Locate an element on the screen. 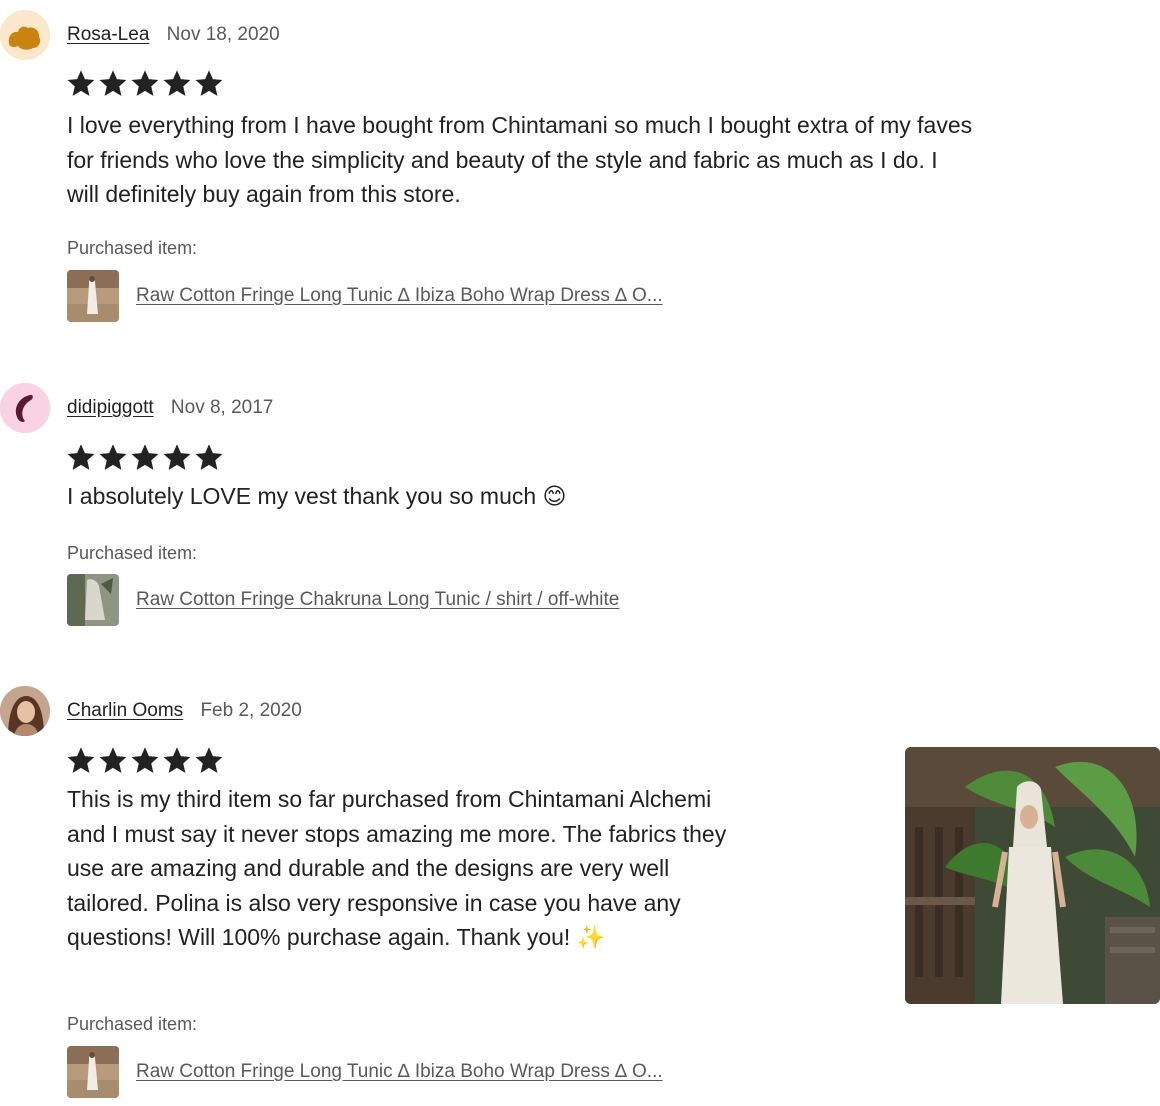 Image resolution: width=1160 pixels, height=1106 pixels. reviewer-name-link: Rosa-Lea is located at coordinates (108, 34).